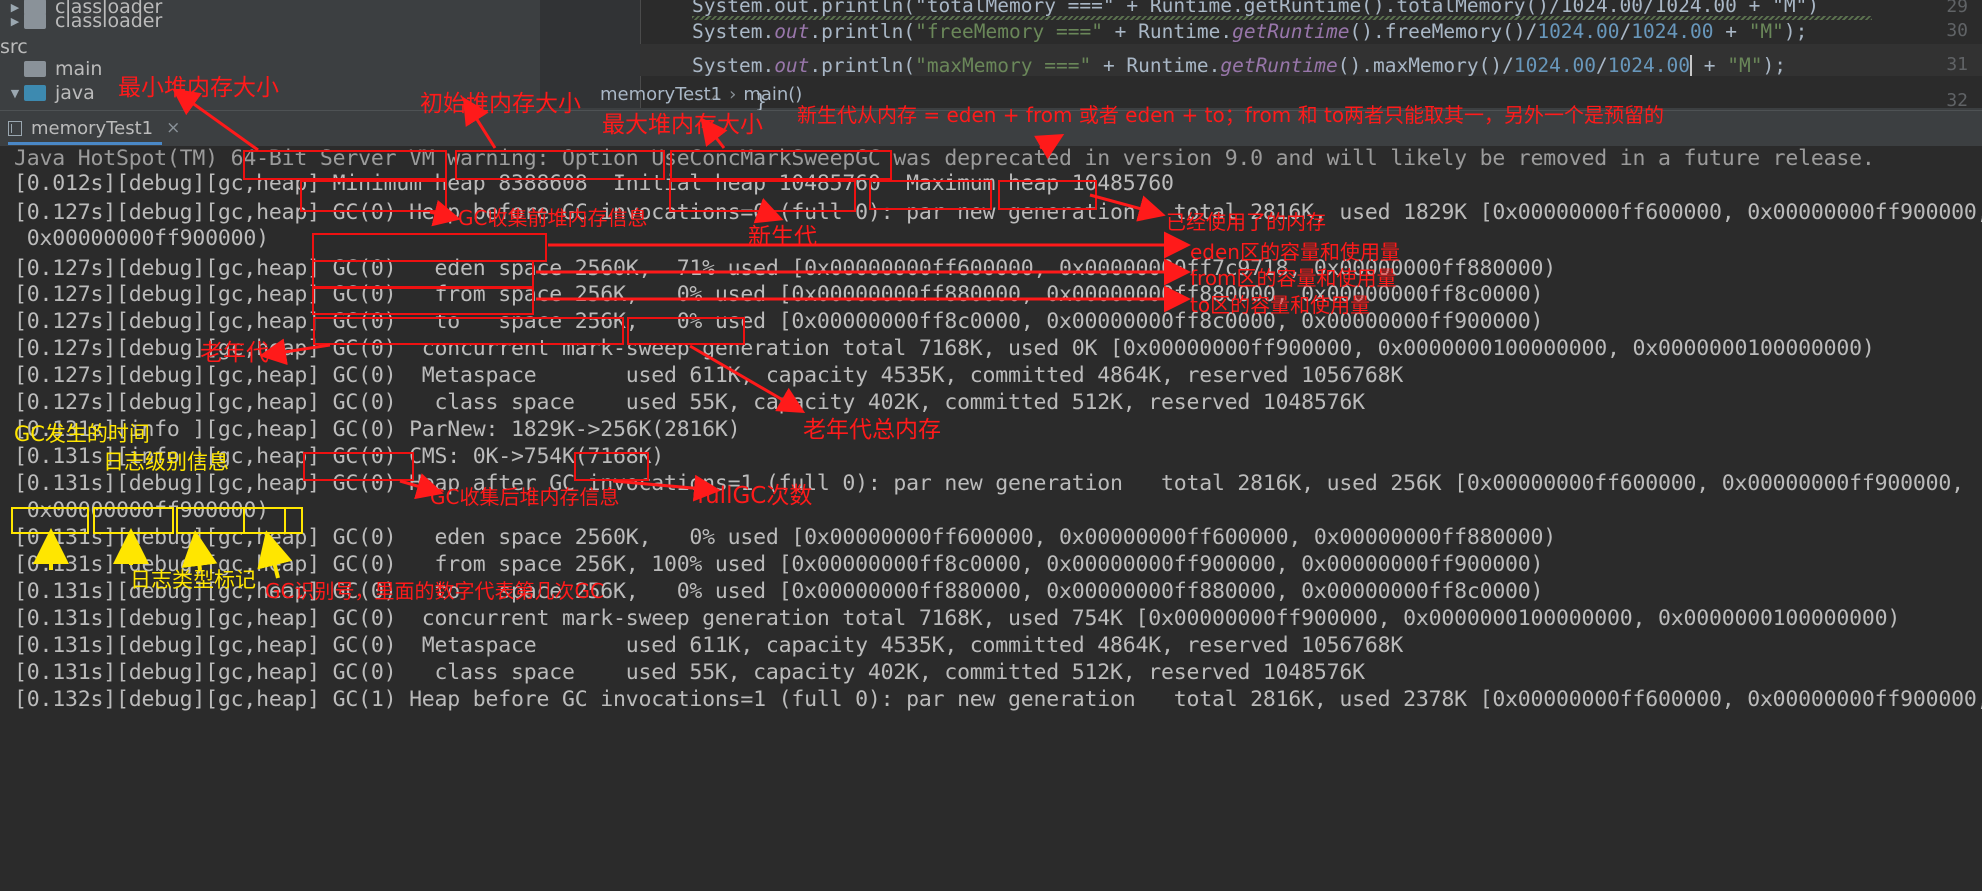 Image resolution: width=1982 pixels, height=891 pixels. What do you see at coordinates (1443, 31) in the screenshot?
I see `code-token: ().freeMemory()/` at bounding box center [1443, 31].